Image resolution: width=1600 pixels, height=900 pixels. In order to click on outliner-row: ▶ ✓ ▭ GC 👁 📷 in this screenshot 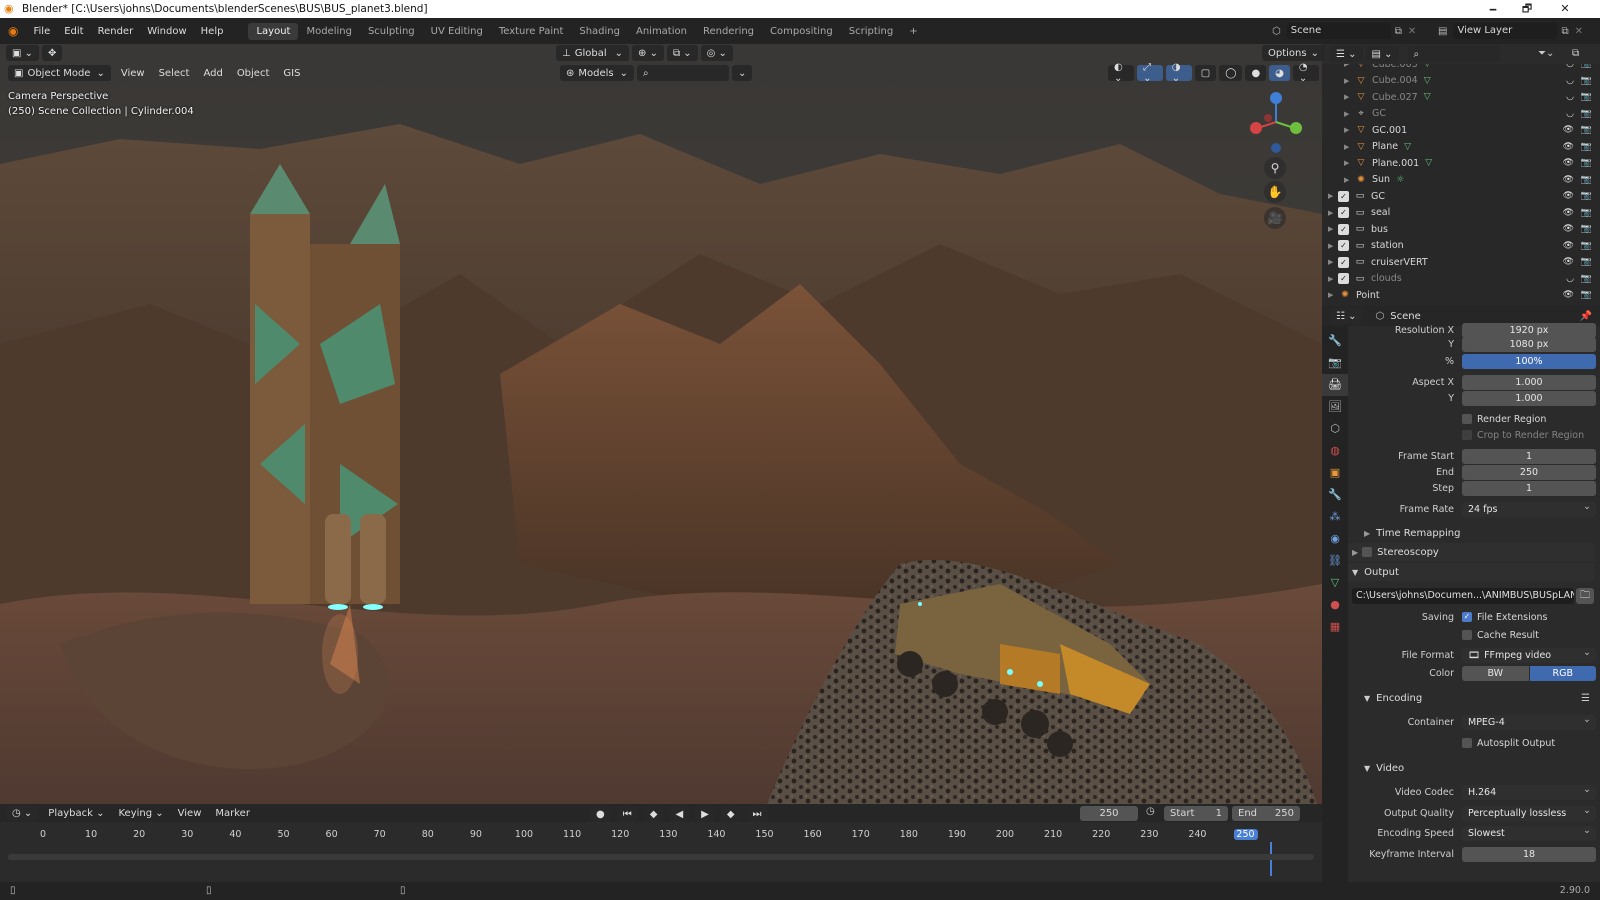, I will do `click(1461, 196)`.